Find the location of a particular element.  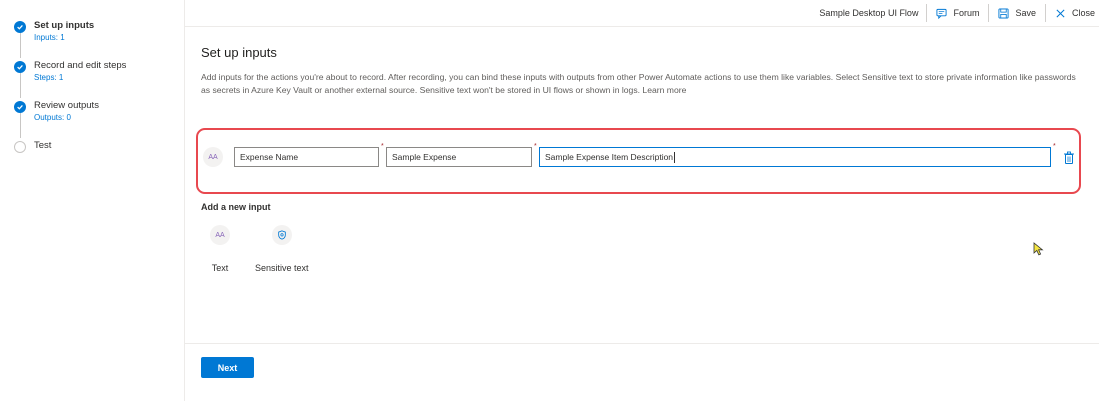

add-sensitive-text-input-button: Sensitive text is located at coordinates (282, 249).